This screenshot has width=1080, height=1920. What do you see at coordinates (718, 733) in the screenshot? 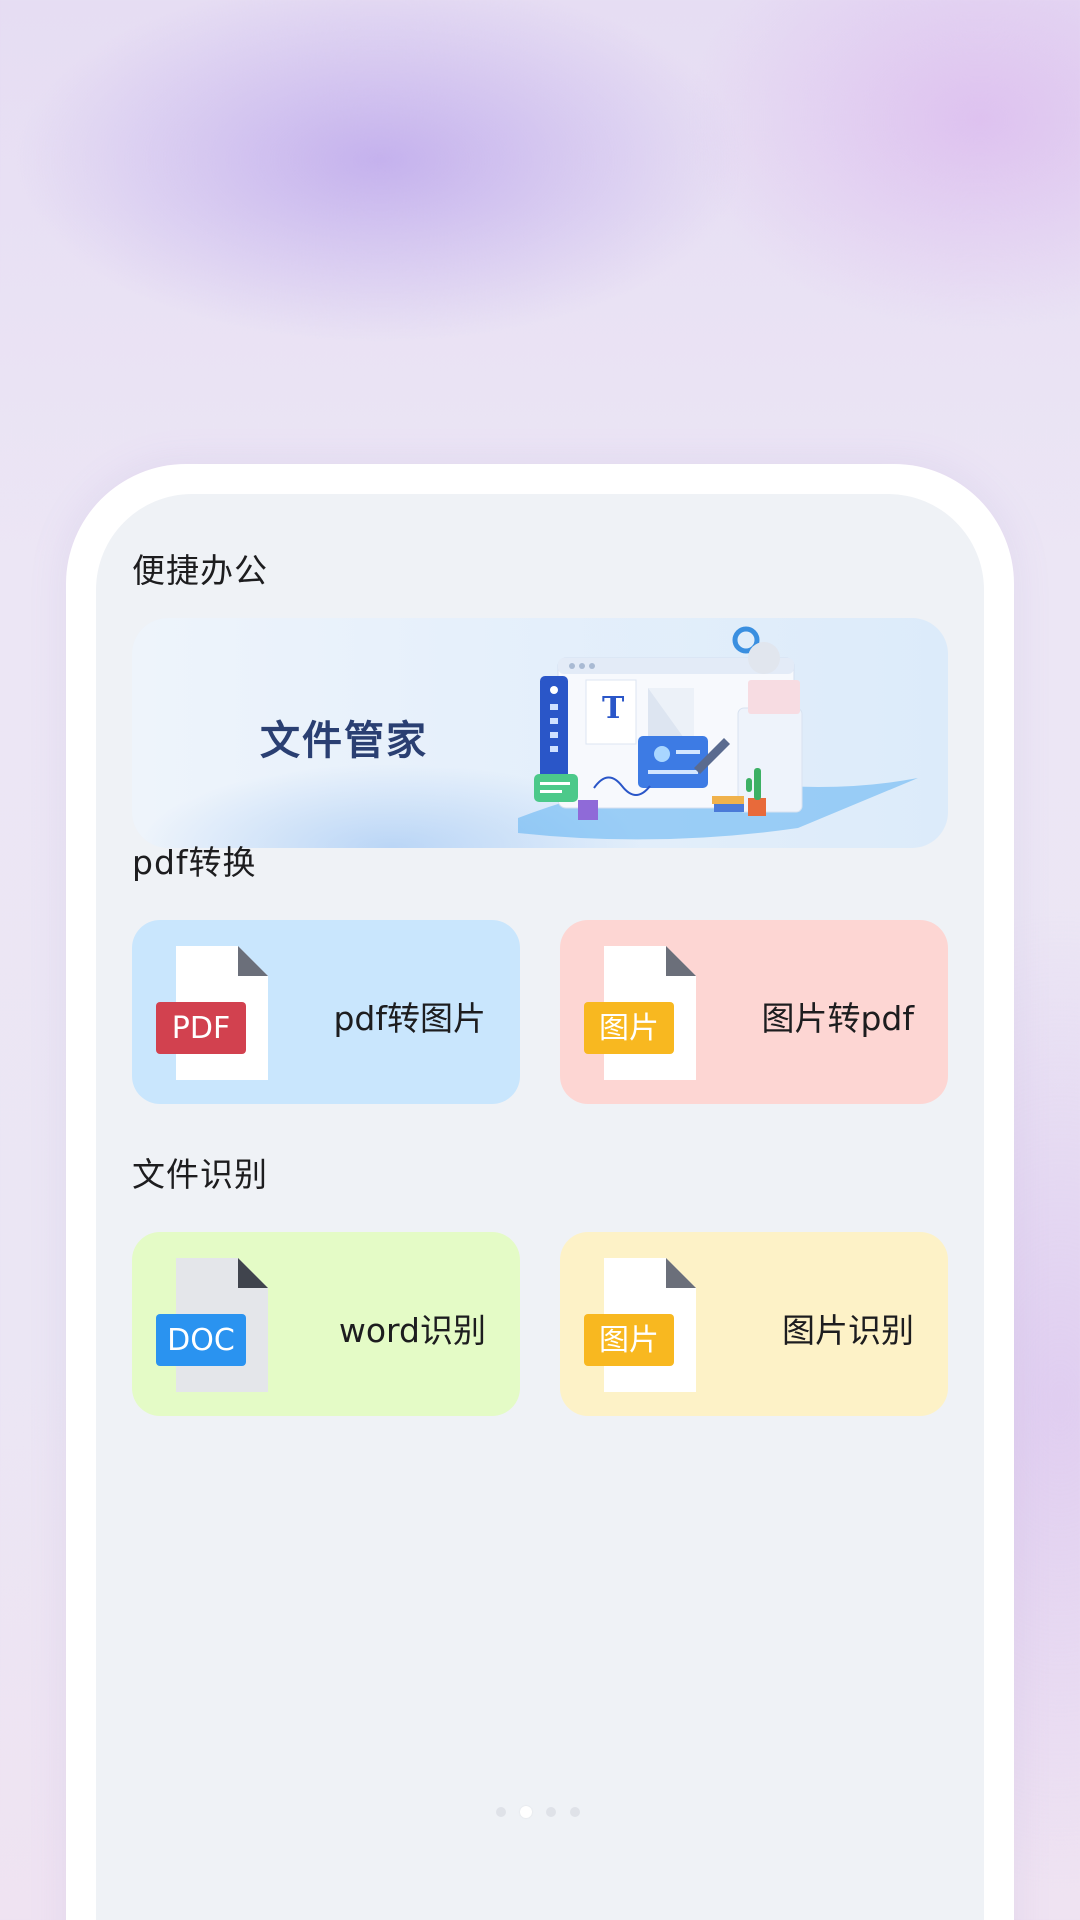
I see `office-illustration-icon: T` at bounding box center [718, 733].